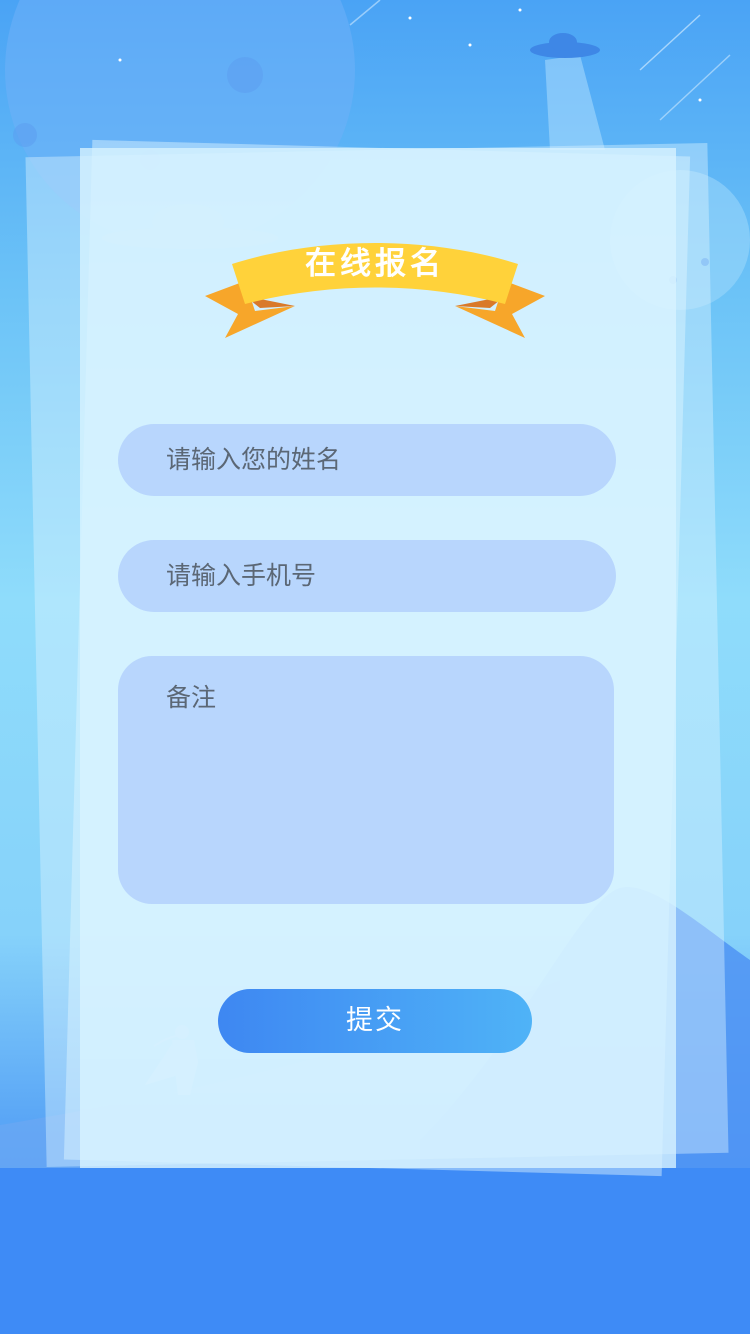 The height and width of the screenshot is (1334, 750). I want to click on remark-textarea: 备注, so click(366, 780).